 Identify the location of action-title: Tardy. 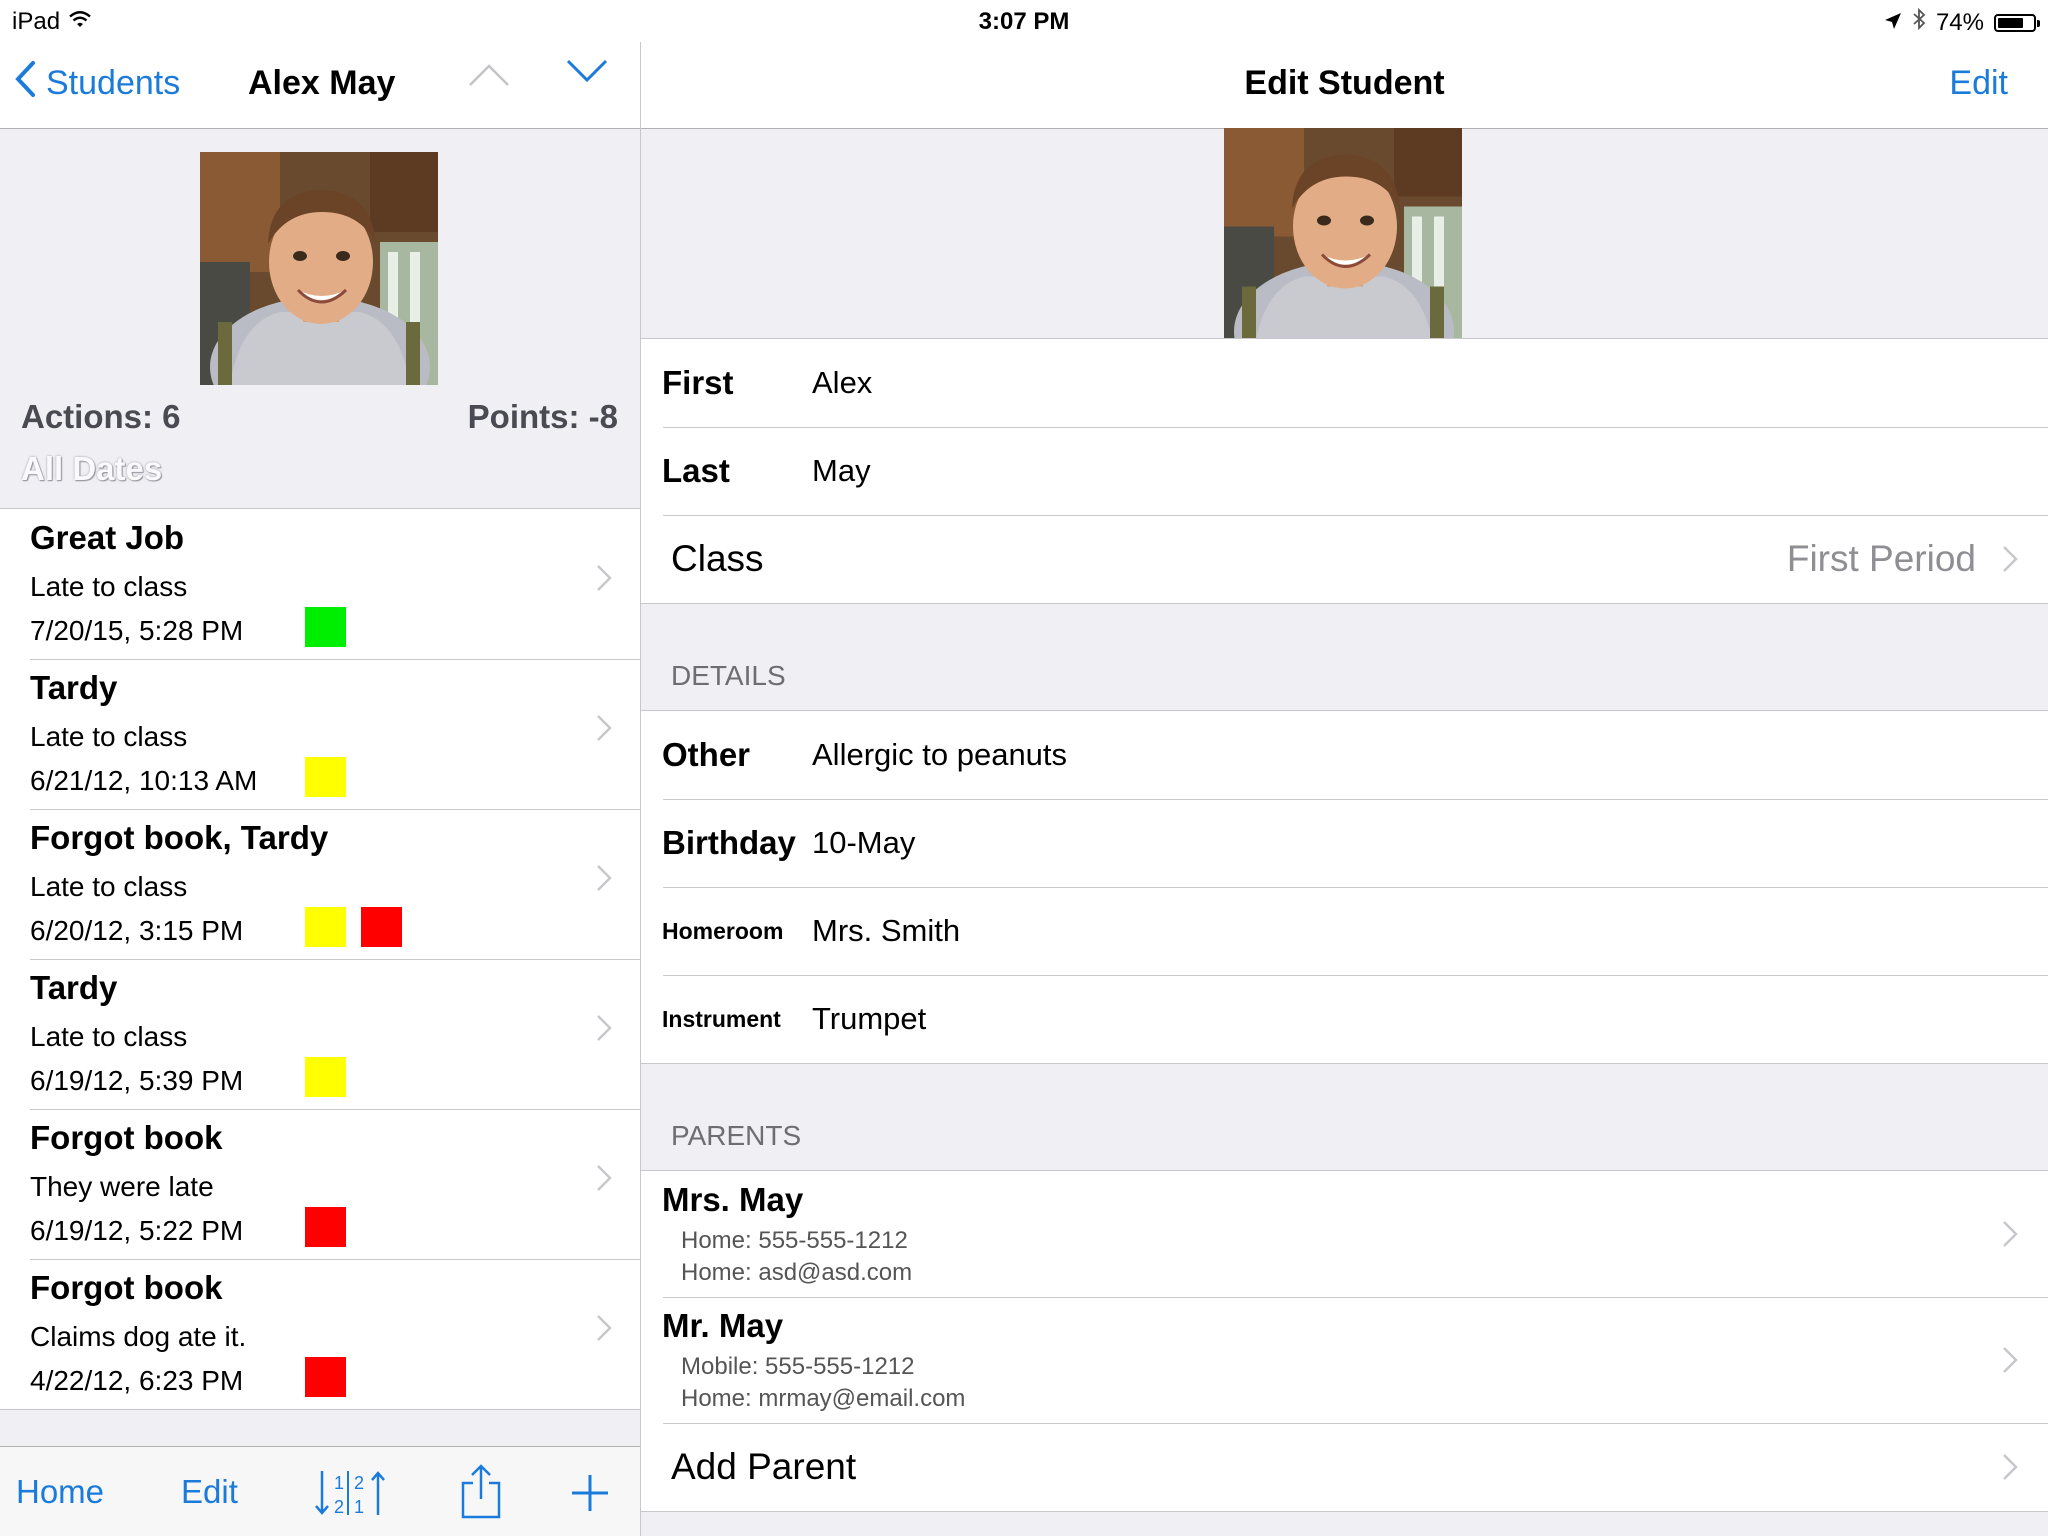
(74, 987).